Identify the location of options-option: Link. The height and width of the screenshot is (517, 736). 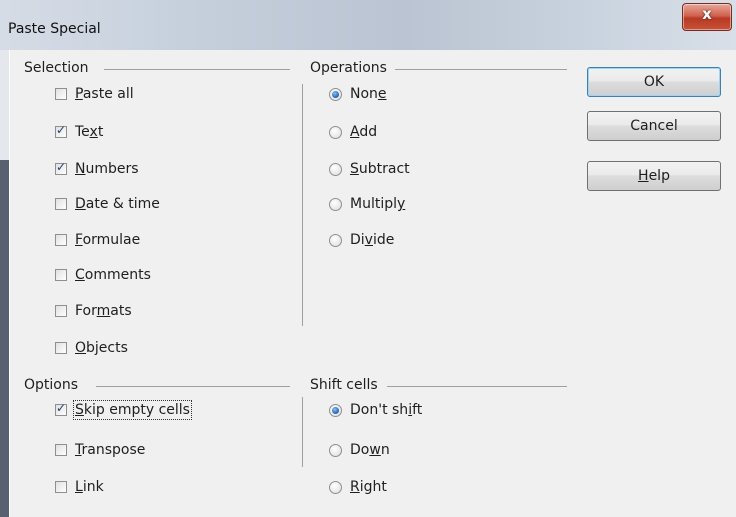
(79, 487).